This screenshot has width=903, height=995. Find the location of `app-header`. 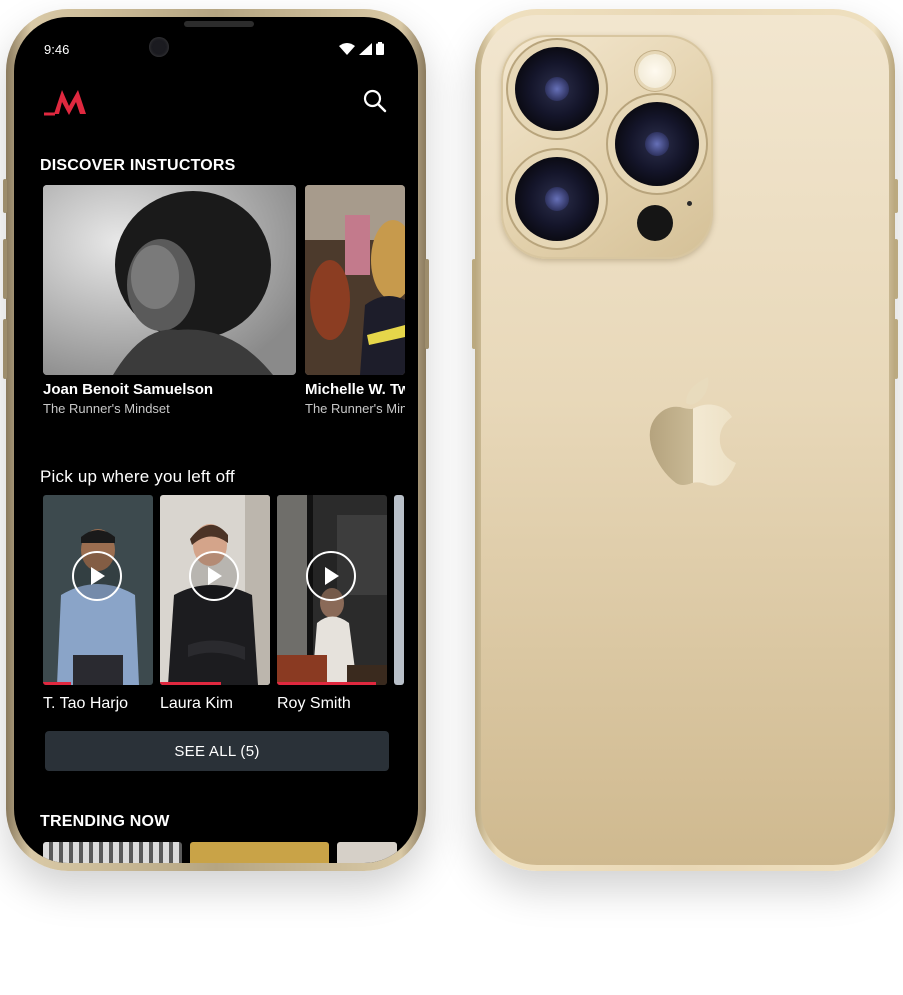

app-header is located at coordinates (216, 105).